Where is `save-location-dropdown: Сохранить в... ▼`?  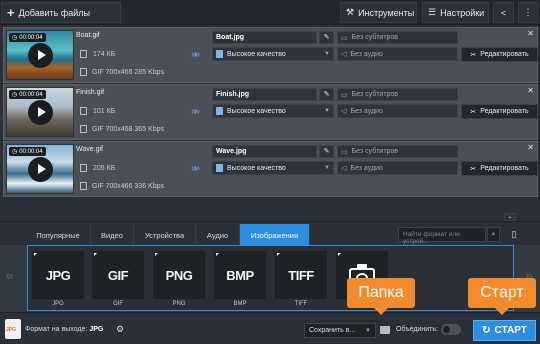 save-location-dropdown: Сохранить в... ▼ is located at coordinates (340, 330).